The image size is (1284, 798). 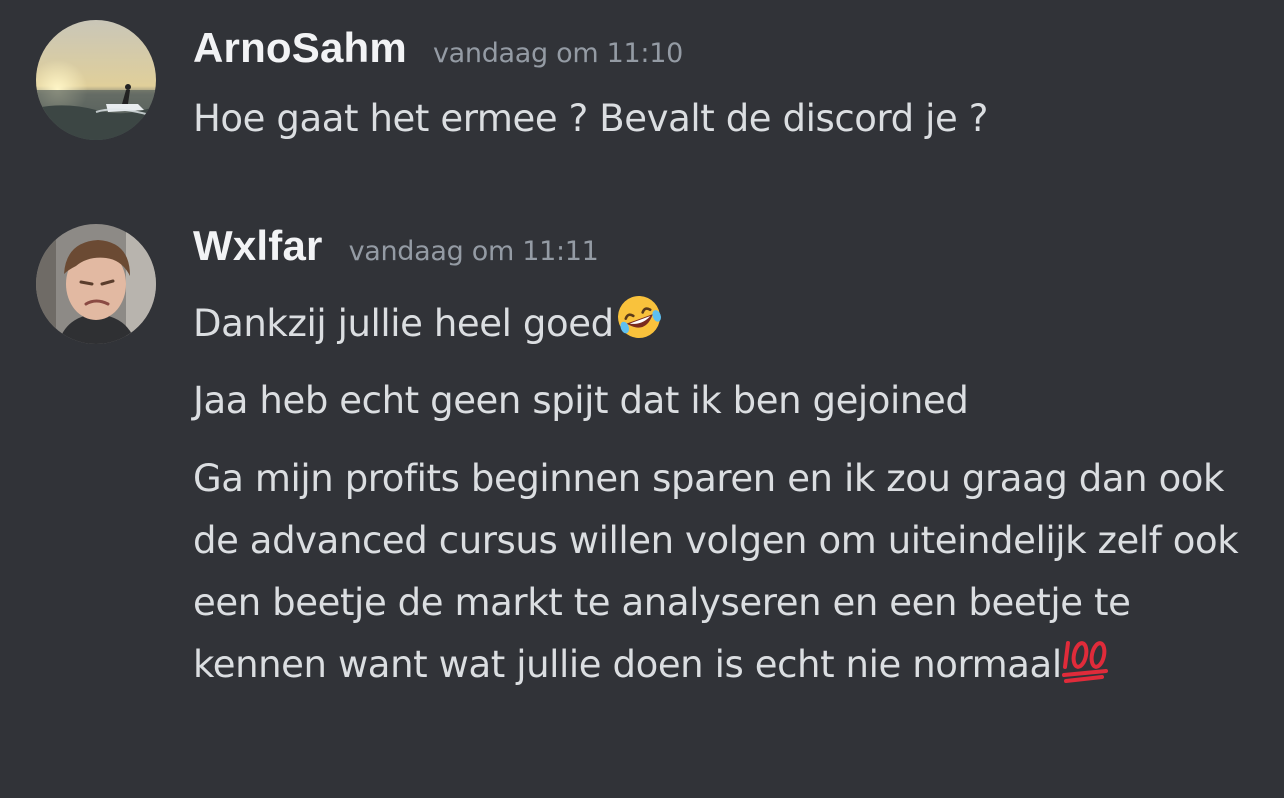 I want to click on username: Wxlfar, so click(x=258, y=246).